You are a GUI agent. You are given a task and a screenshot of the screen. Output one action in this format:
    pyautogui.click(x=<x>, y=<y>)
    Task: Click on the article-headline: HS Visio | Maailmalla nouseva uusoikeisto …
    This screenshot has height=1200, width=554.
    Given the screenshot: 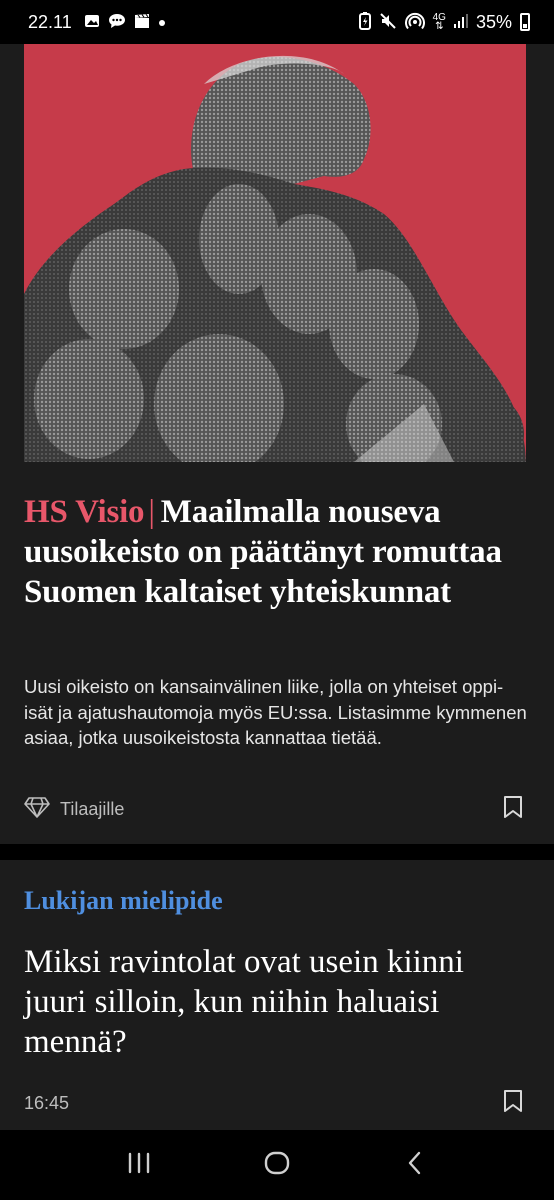 What is the action you would take?
    pyautogui.click(x=274, y=552)
    